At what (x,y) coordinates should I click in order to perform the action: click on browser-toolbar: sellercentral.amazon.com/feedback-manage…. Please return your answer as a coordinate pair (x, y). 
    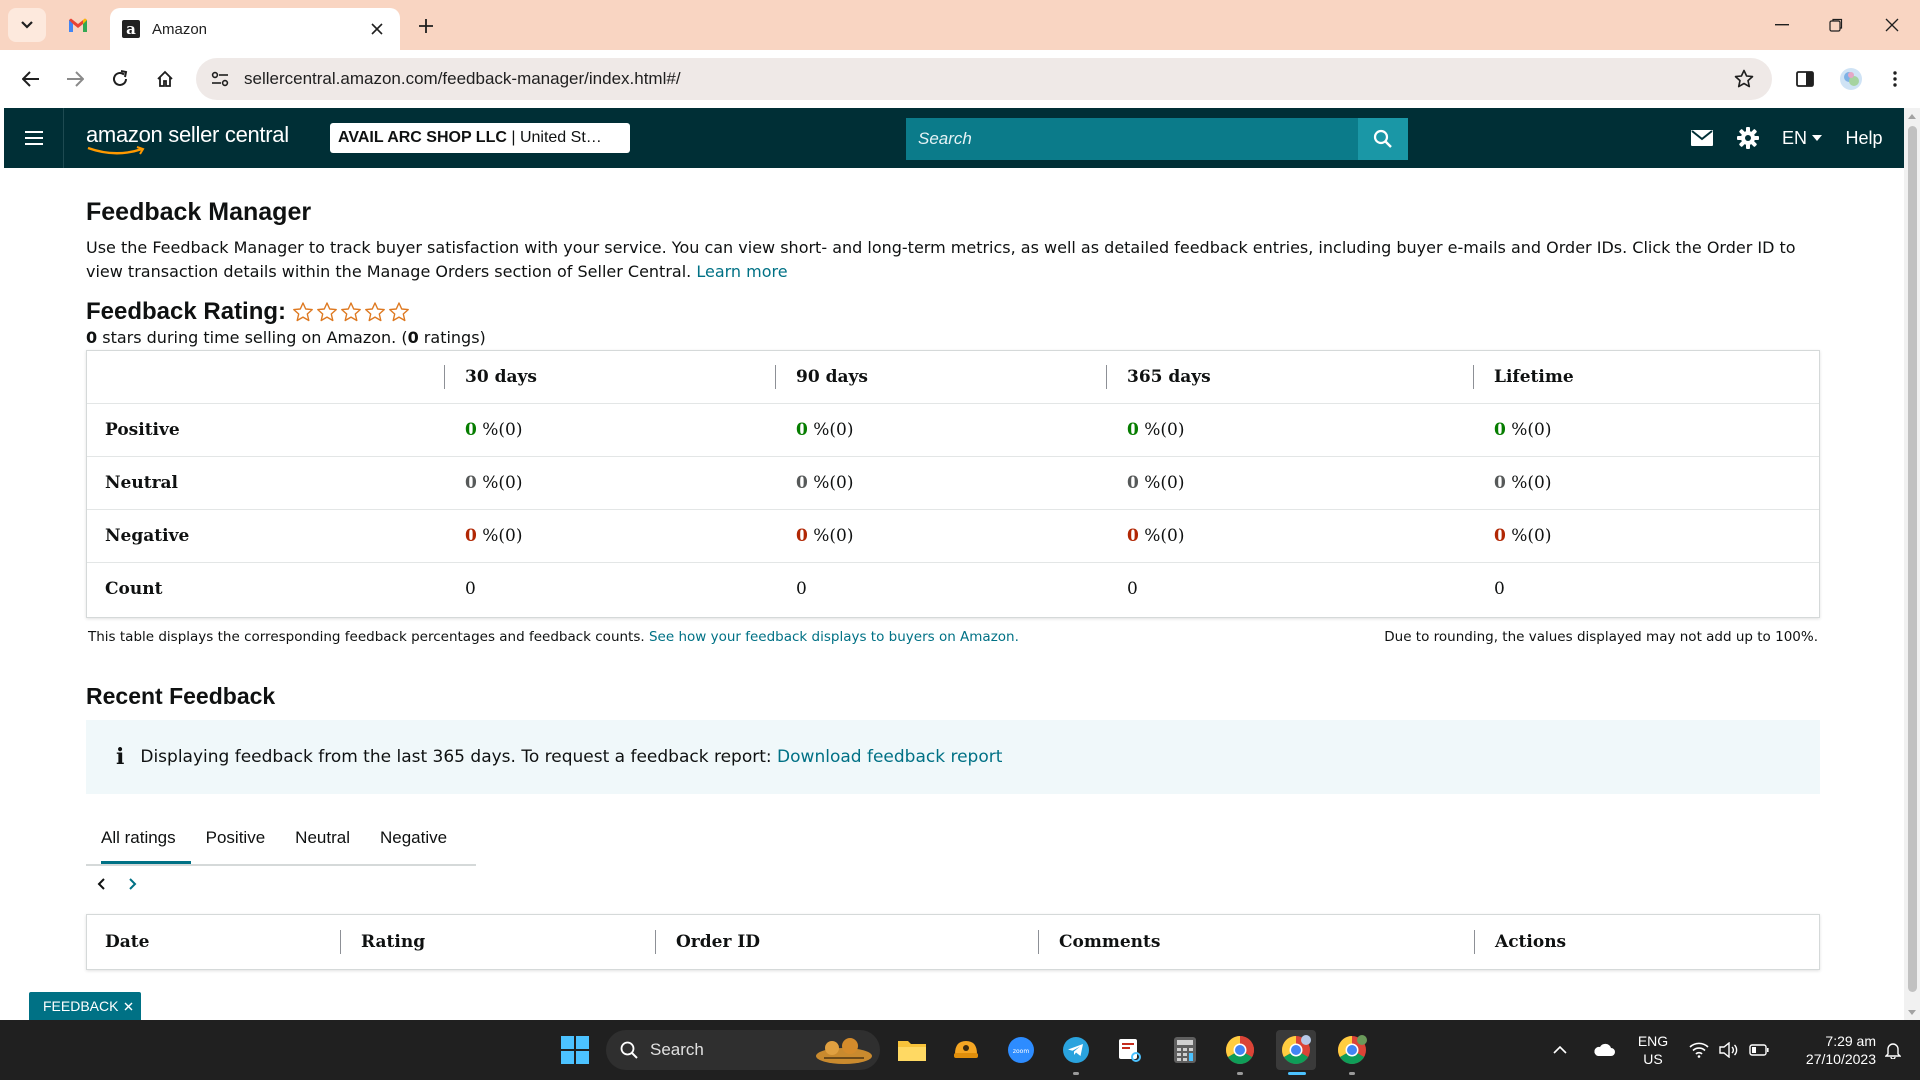
    Looking at the image, I should click on (960, 79).